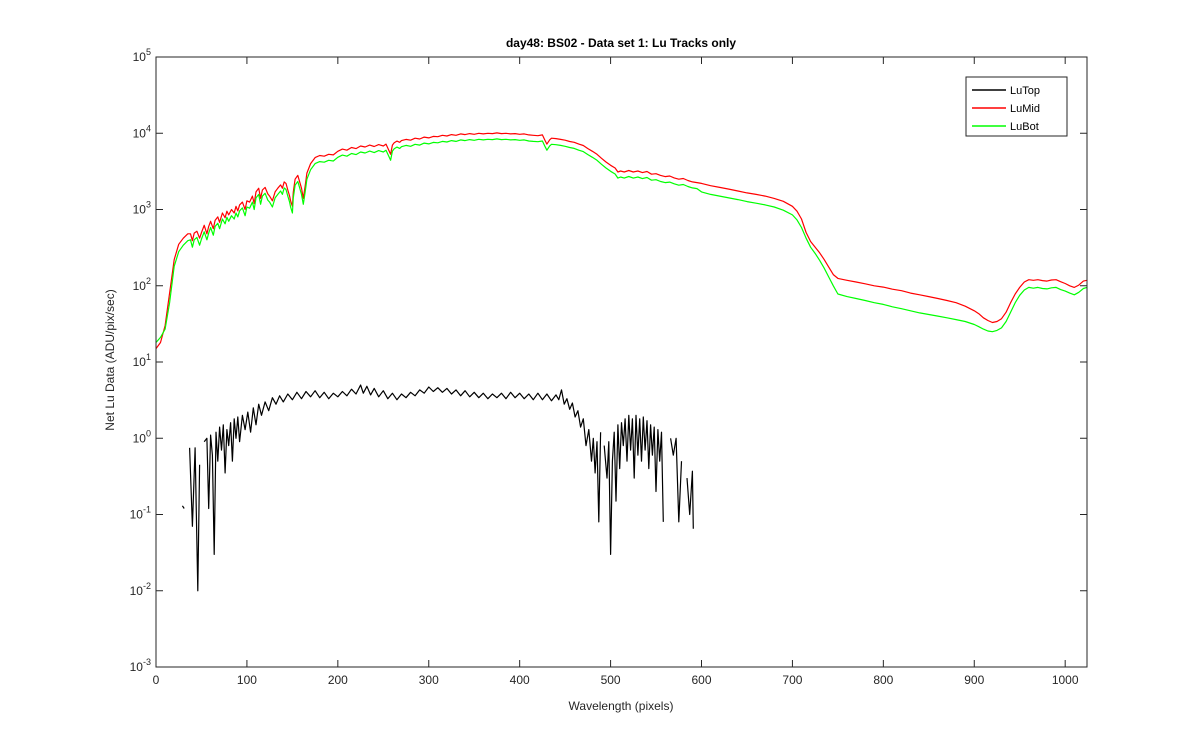  Describe the element at coordinates (338, 680) in the screenshot. I see `x-tick-label: 200` at that location.